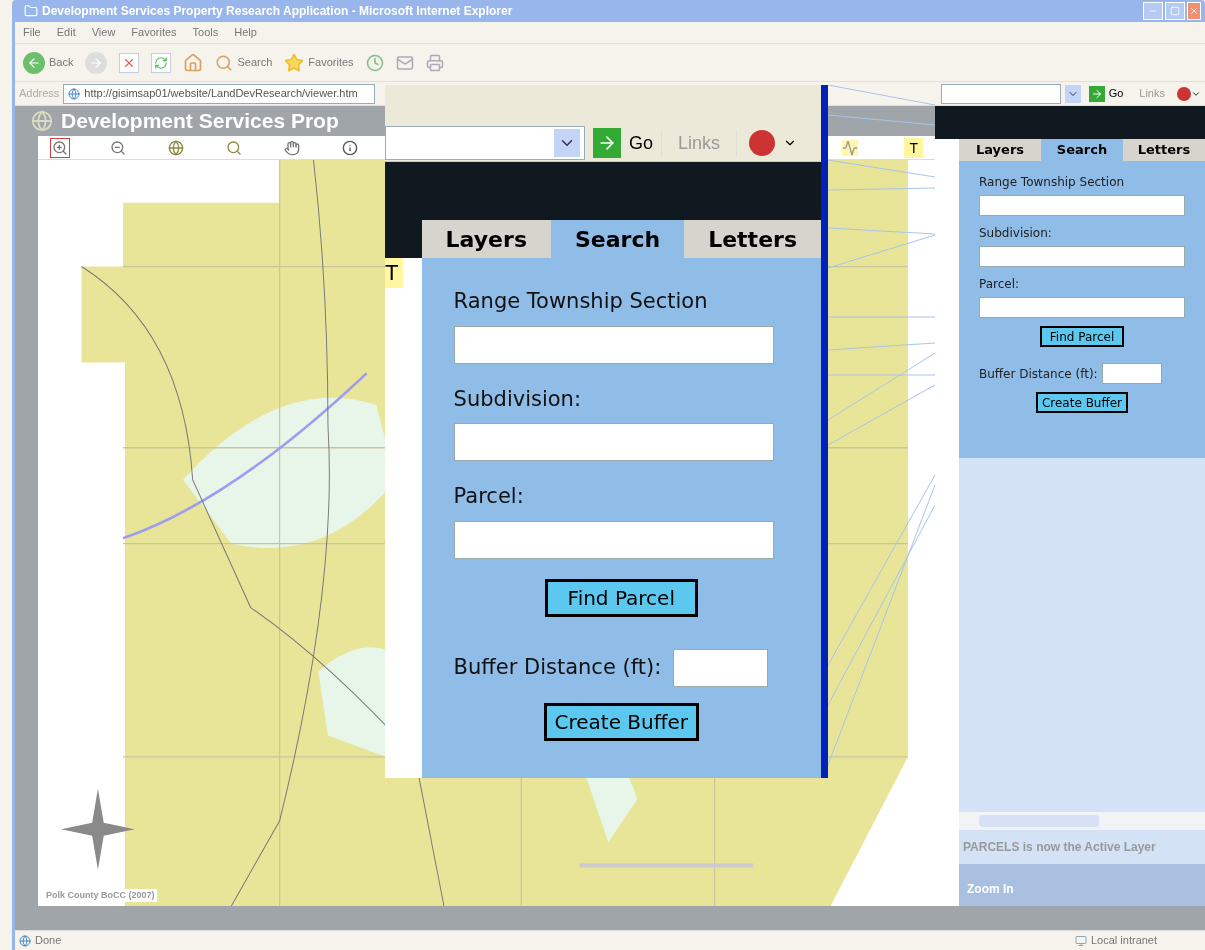 Image resolution: width=1205 pixels, height=950 pixels. What do you see at coordinates (1072, 93) in the screenshot?
I see `address-dropdown-button` at bounding box center [1072, 93].